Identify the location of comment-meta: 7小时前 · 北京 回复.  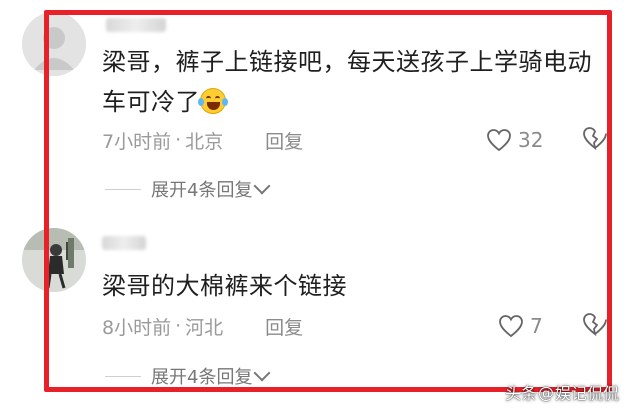
(202, 140).